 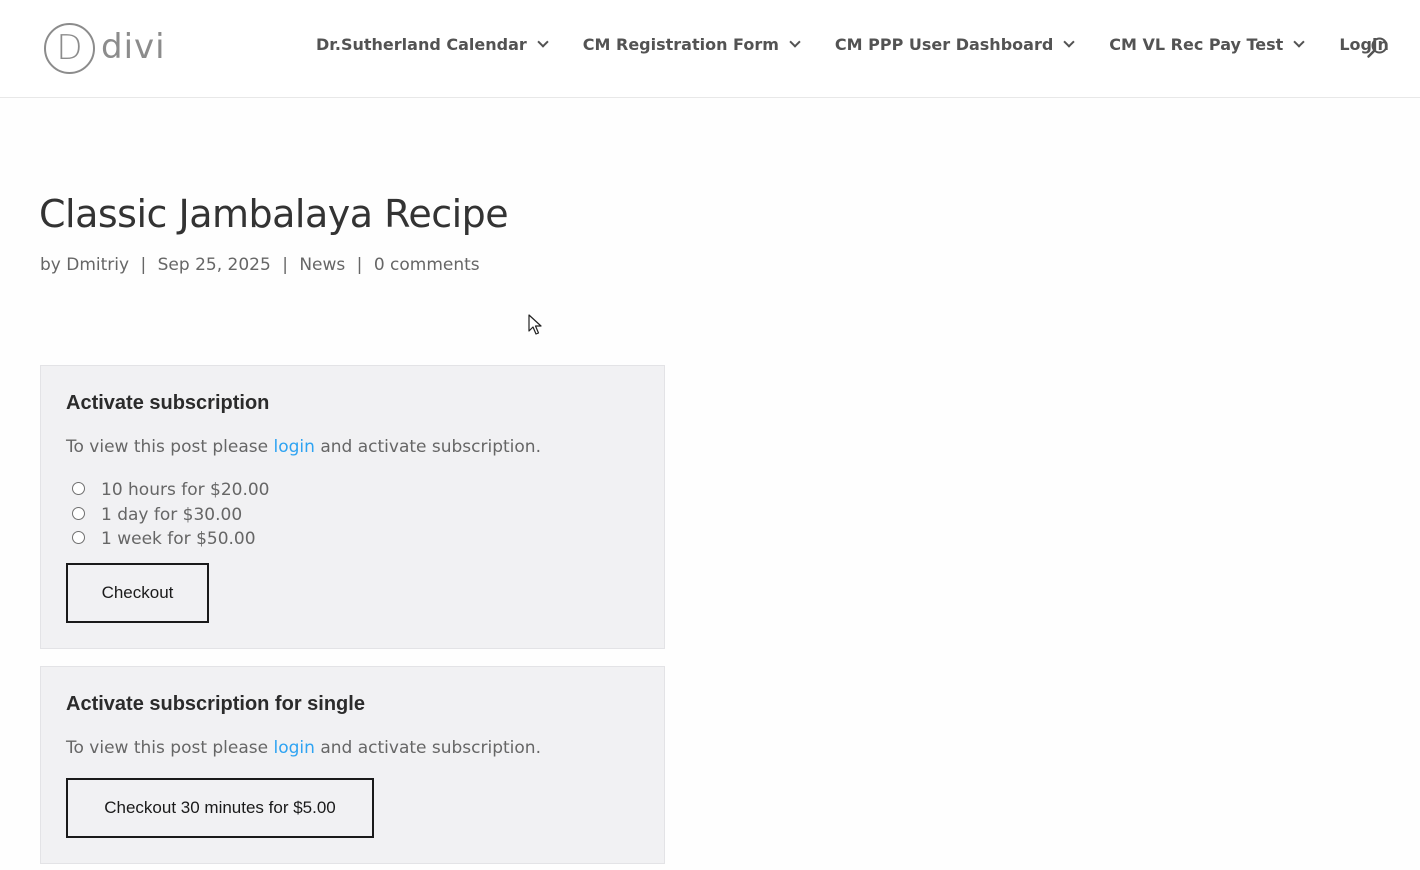 What do you see at coordinates (172, 515) in the screenshot?
I see `plan-label: 1 day for $30.00` at bounding box center [172, 515].